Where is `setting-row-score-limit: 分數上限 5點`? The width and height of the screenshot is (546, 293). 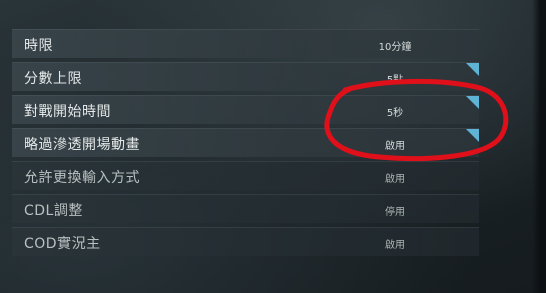 setting-row-score-limit: 分數上限 5點 is located at coordinates (245, 76).